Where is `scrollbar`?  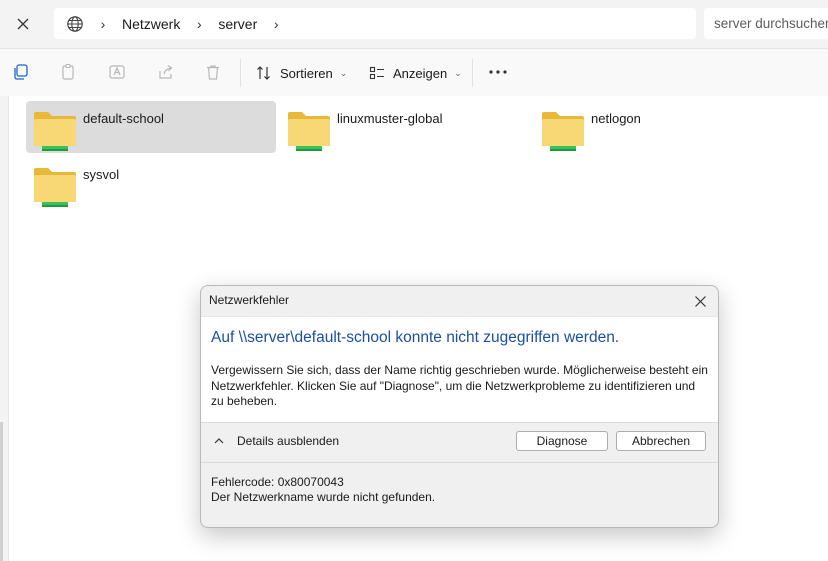 scrollbar is located at coordinates (1, 491).